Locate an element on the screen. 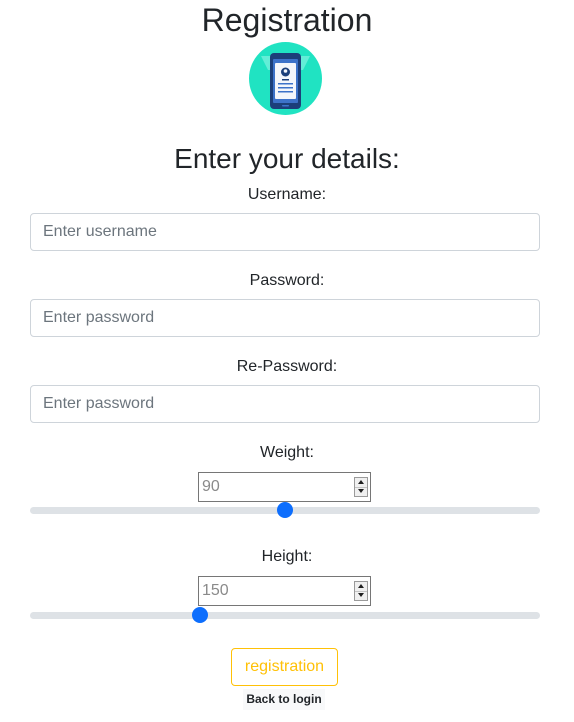 The height and width of the screenshot is (722, 574). weight-label: Weight: is located at coordinates (287, 452).